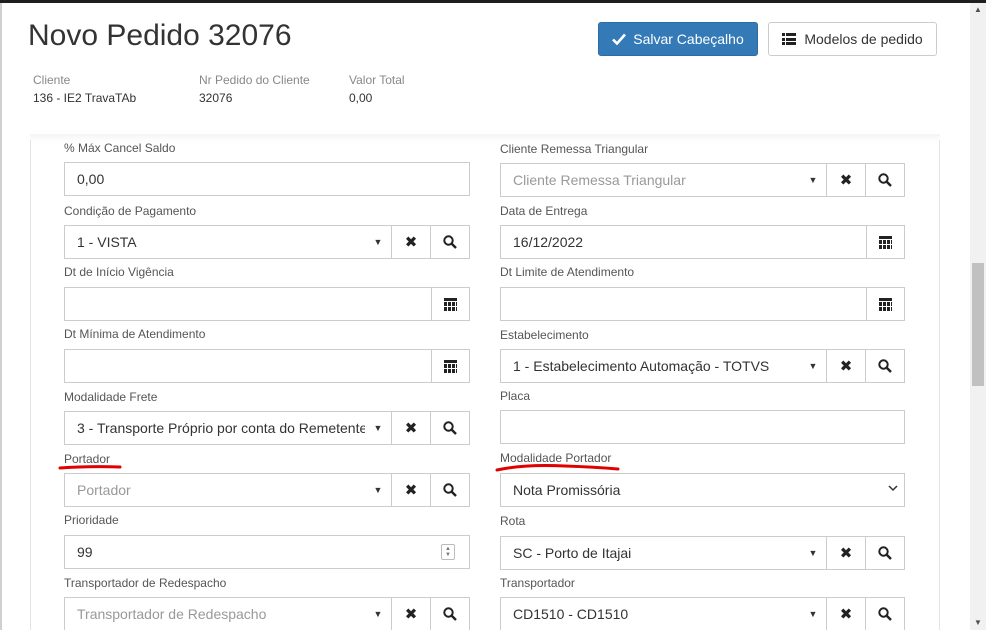  I want to click on vertical-scrollbar: ▲ ▼, so click(978, 316).